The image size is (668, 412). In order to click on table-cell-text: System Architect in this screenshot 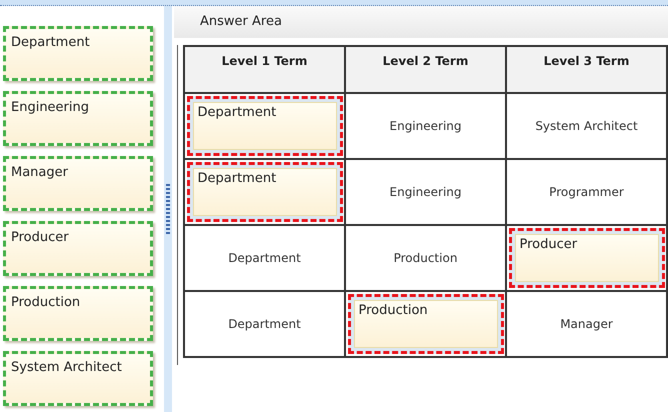, I will do `click(586, 126)`.